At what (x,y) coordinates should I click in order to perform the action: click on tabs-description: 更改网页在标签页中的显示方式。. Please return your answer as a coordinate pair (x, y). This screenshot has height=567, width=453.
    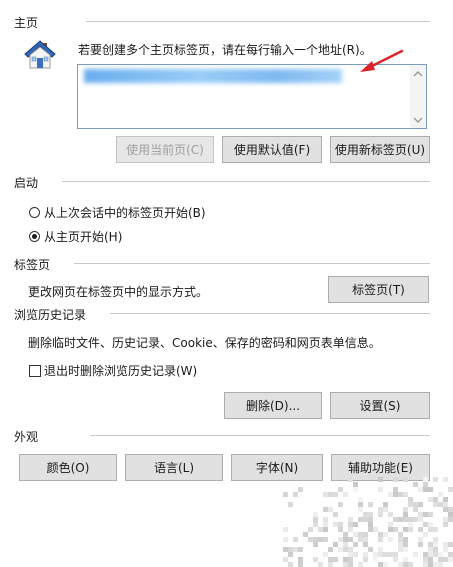
    Looking at the image, I should click on (118, 292).